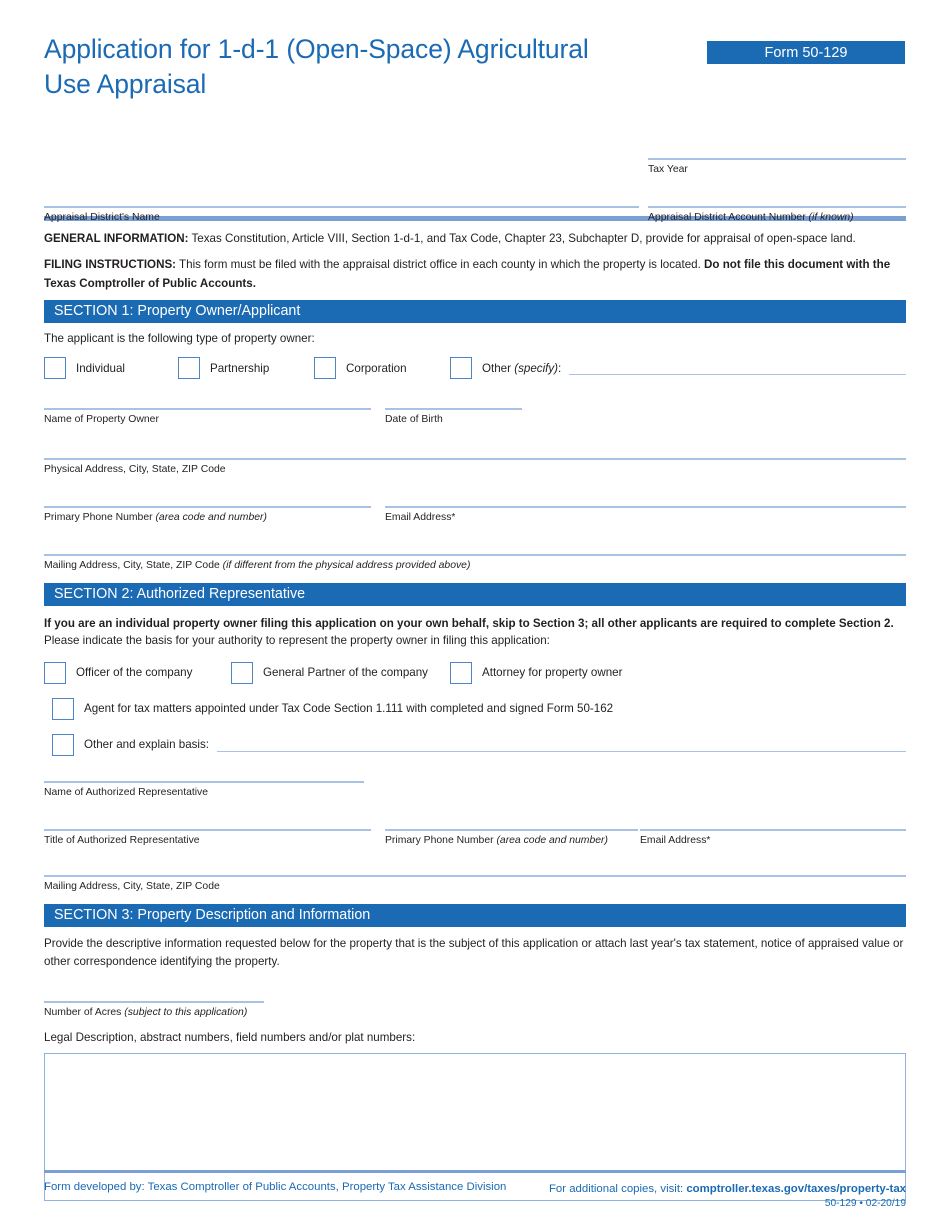 Image resolution: width=950 pixels, height=1230 pixels. What do you see at coordinates (177, 311) in the screenshot?
I see `section-1-heading-label: SECTION 1: Property Owner/Applicant` at bounding box center [177, 311].